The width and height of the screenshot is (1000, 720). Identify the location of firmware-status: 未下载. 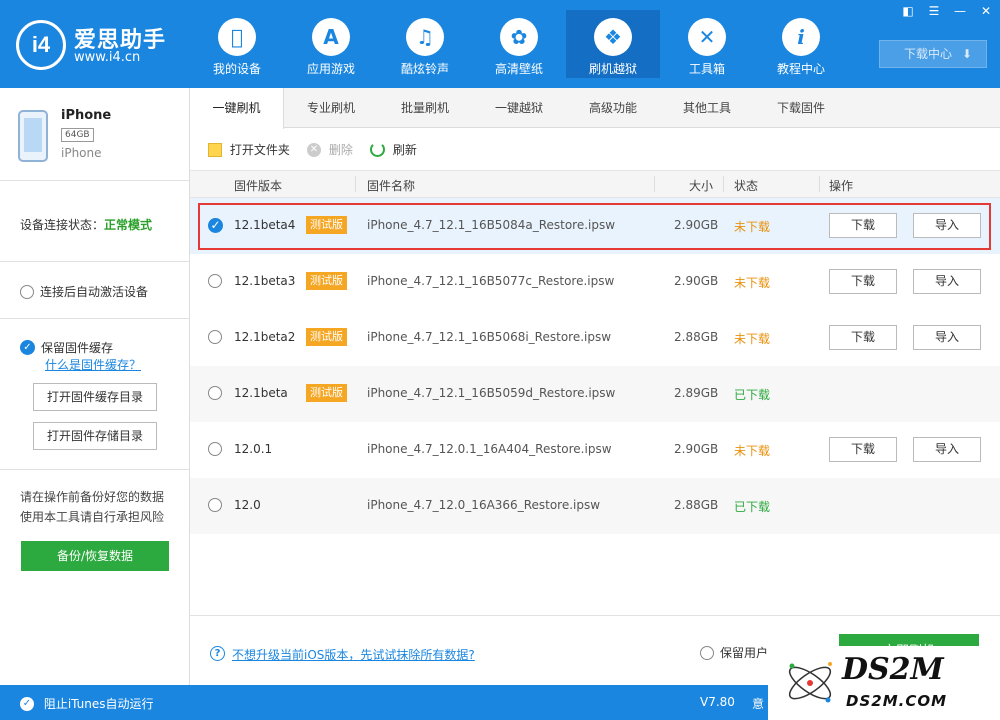
(752, 339).